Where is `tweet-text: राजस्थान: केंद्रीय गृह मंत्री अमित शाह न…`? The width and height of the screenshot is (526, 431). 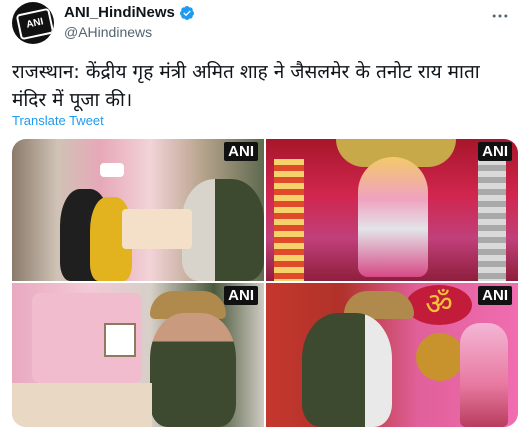 tweet-text: राजस्थान: केंद्रीय गृह मंत्री अमित शाह न… is located at coordinates (246, 86).